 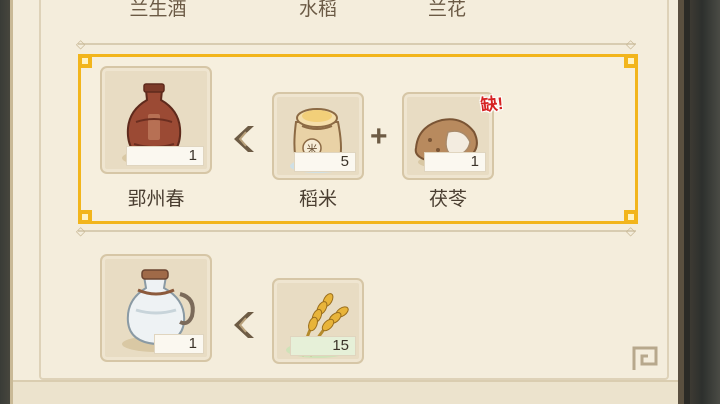 What do you see at coordinates (705, 202) in the screenshot?
I see `background-world-right` at bounding box center [705, 202].